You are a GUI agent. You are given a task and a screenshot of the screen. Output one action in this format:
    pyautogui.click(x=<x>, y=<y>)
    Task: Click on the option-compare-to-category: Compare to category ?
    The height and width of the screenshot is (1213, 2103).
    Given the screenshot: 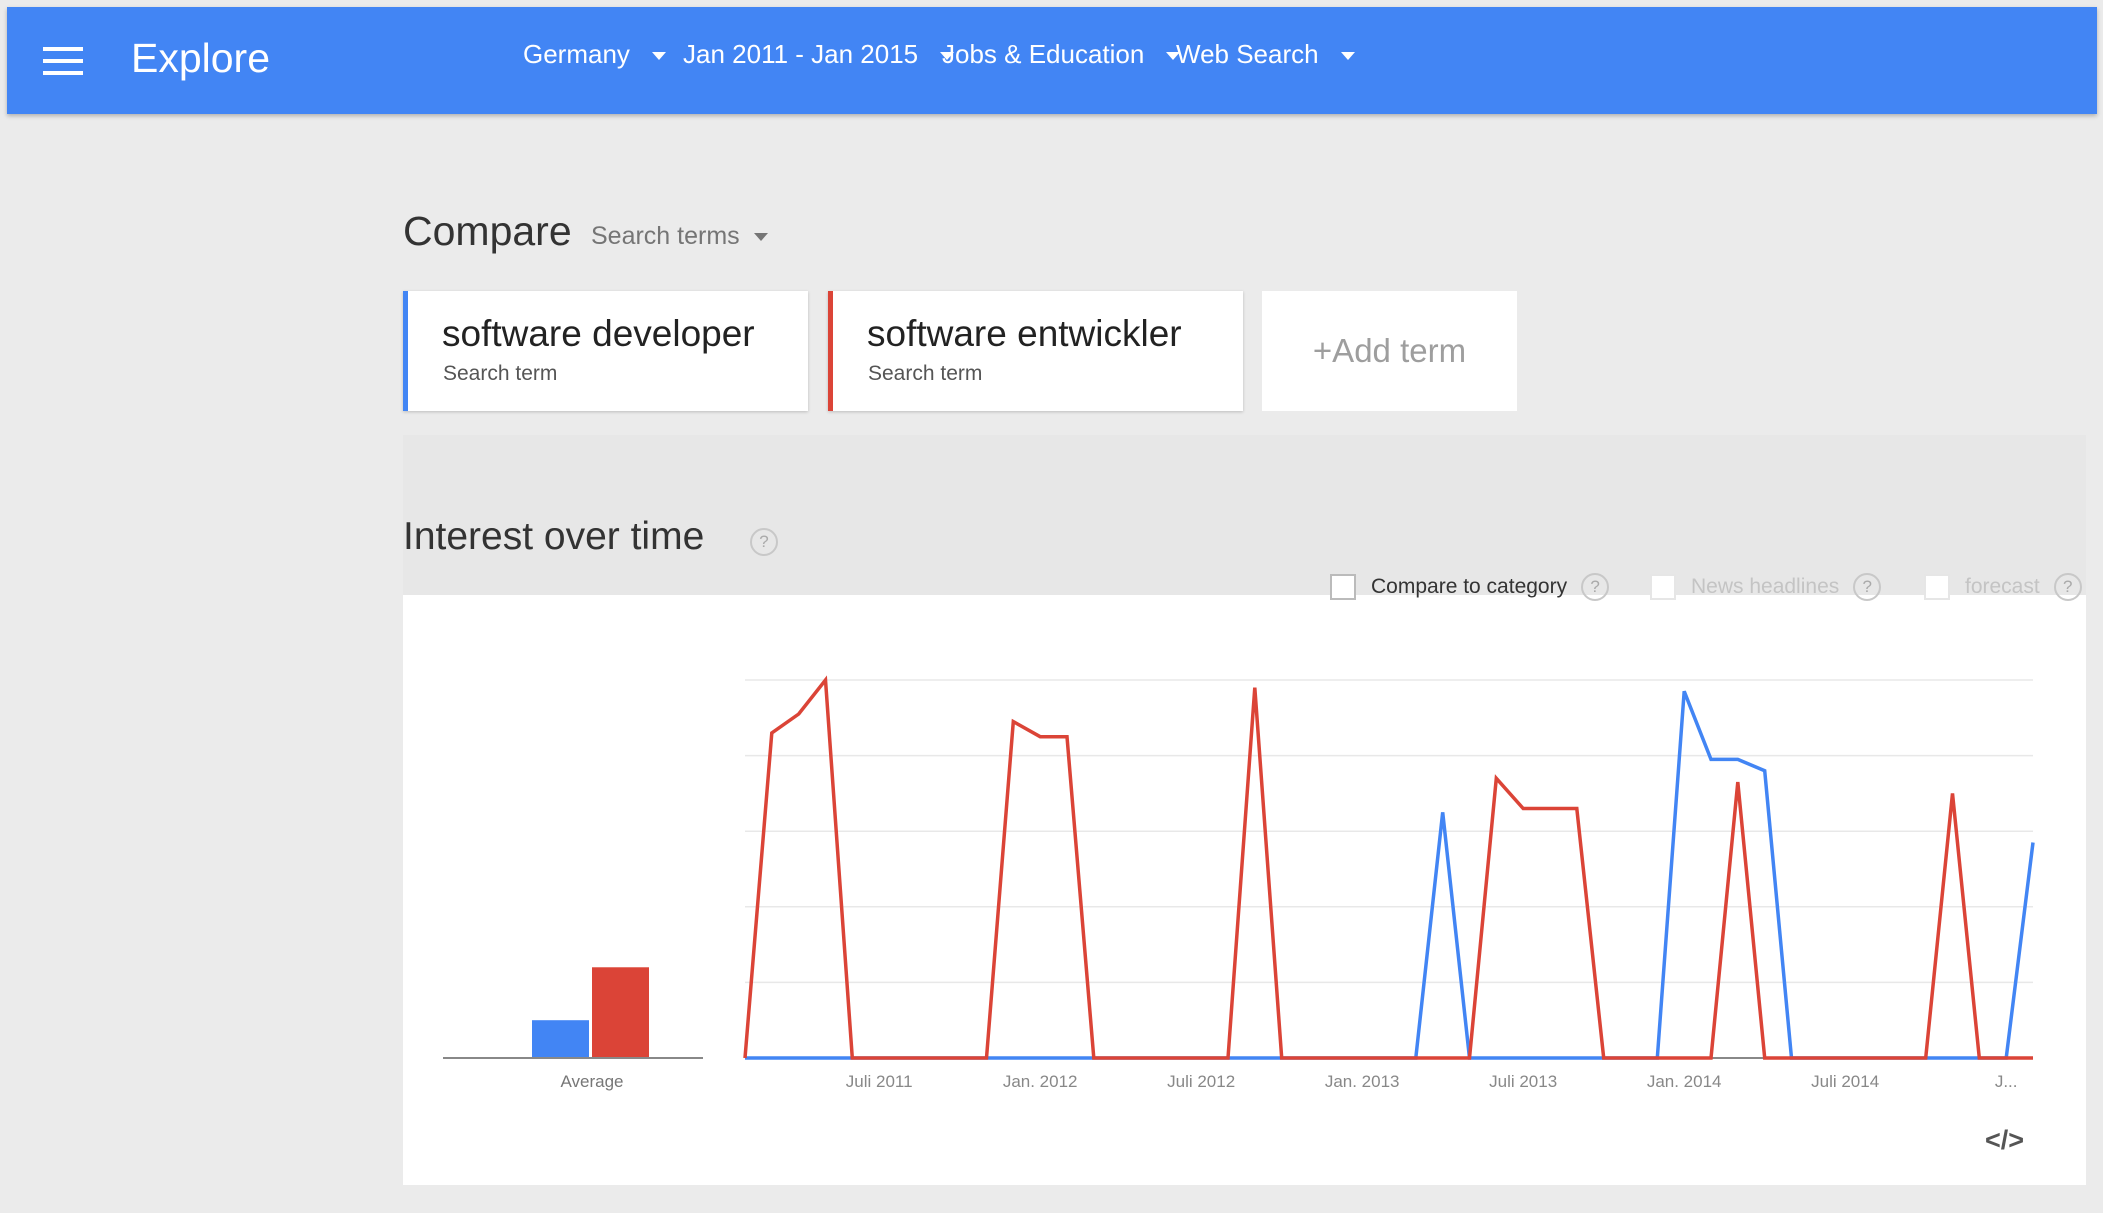 What is the action you would take?
    pyautogui.click(x=1470, y=587)
    